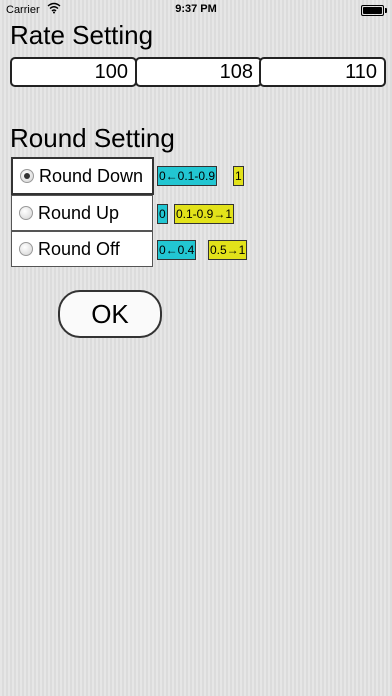  I want to click on status-time: 9:37 PM, so click(196, 9).